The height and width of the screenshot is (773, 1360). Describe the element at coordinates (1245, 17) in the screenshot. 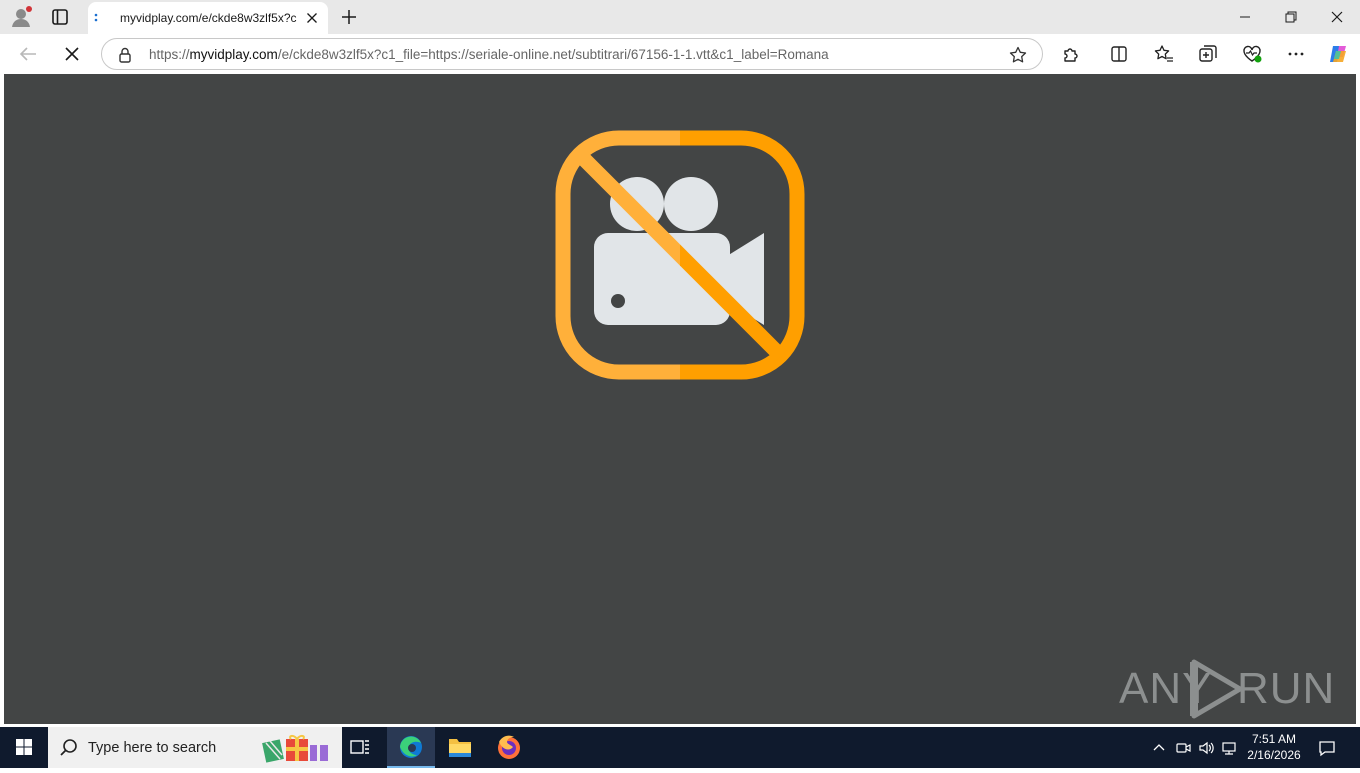

I see `minimize-icon` at that location.